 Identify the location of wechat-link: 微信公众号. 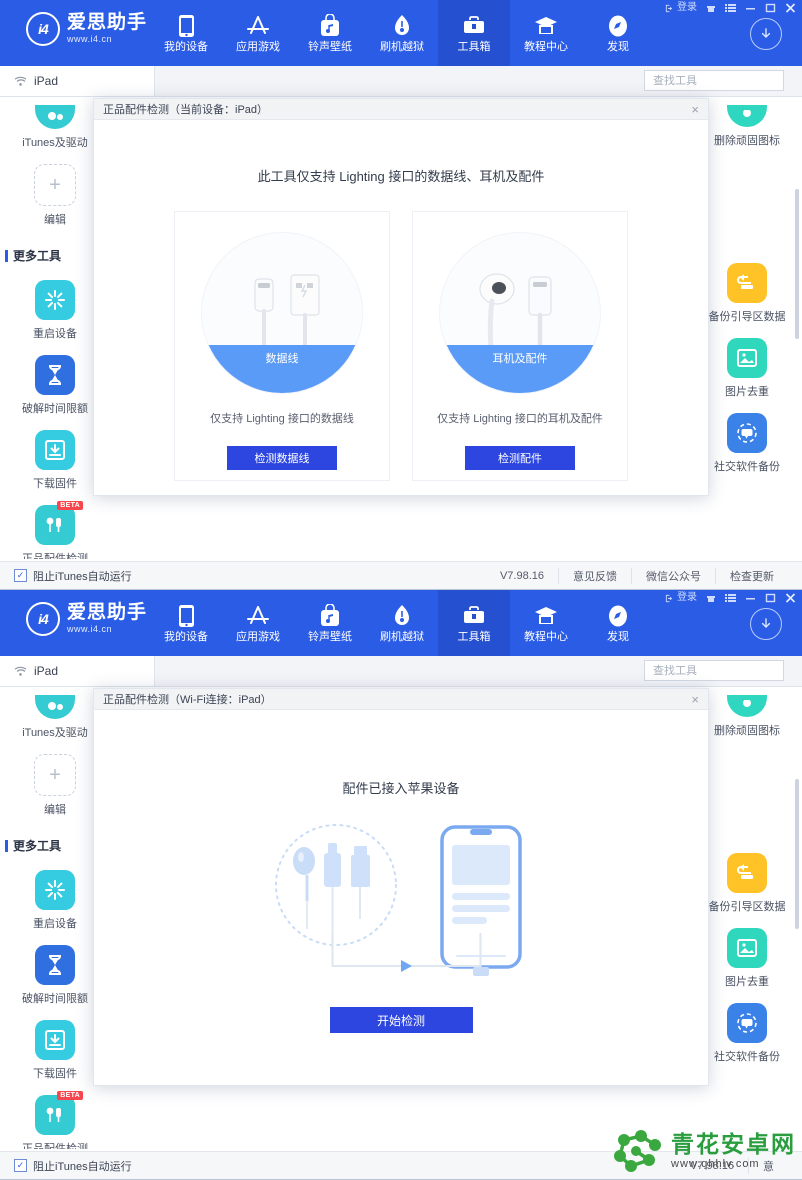
(673, 575).